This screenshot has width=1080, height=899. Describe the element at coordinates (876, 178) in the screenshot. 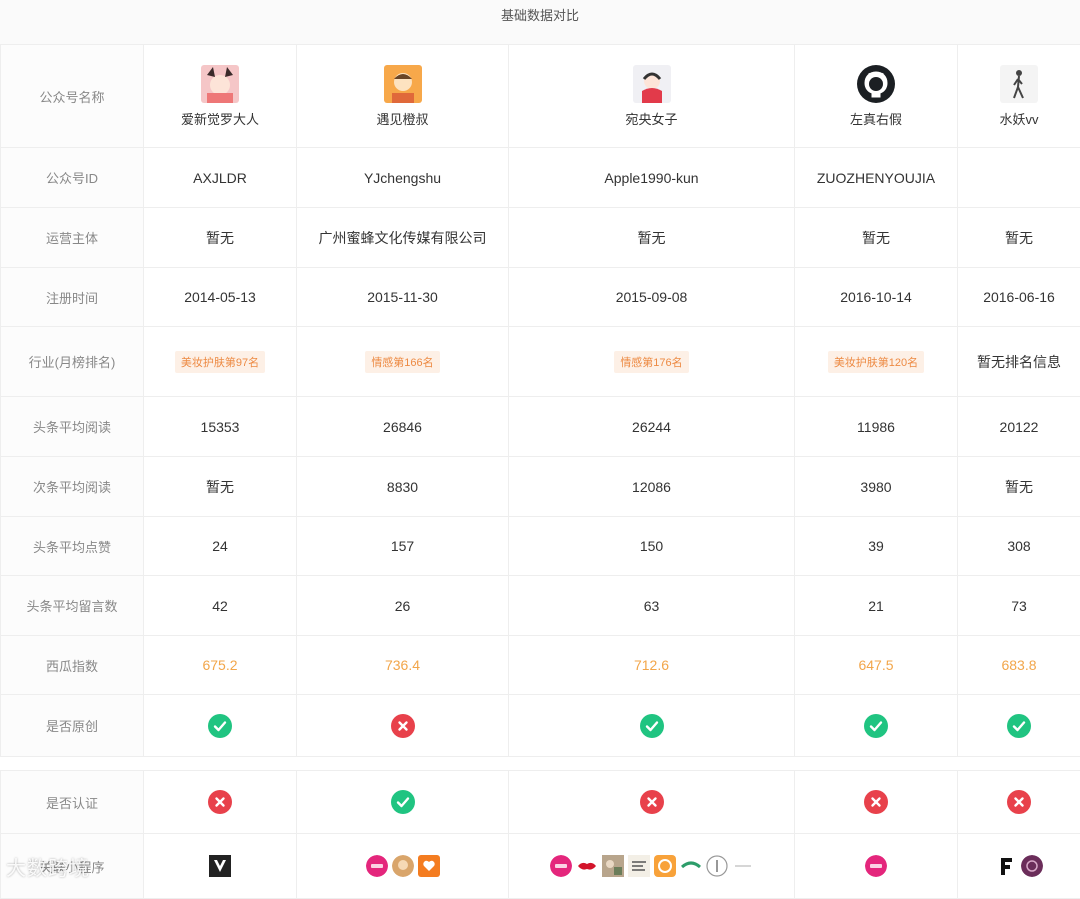

I see `value-id: ZUOZHENYOUJIA` at that location.